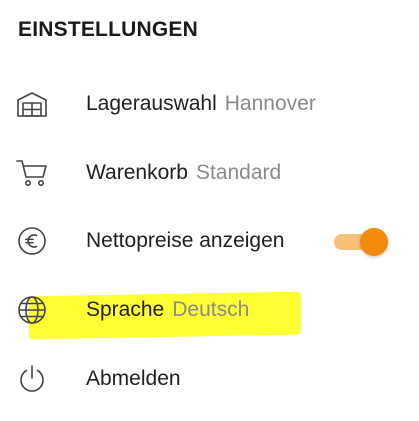 This screenshot has width=419, height=421. I want to click on menu-item-value: Deutsch, so click(211, 309).